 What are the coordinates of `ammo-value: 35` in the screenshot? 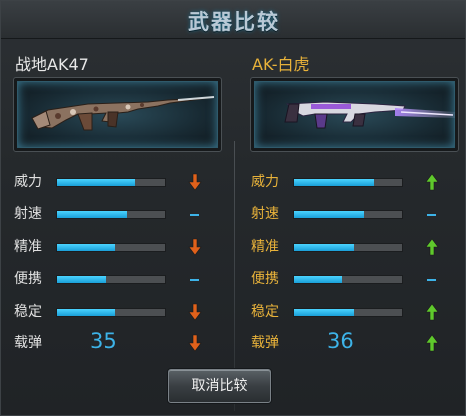 It's located at (103, 341).